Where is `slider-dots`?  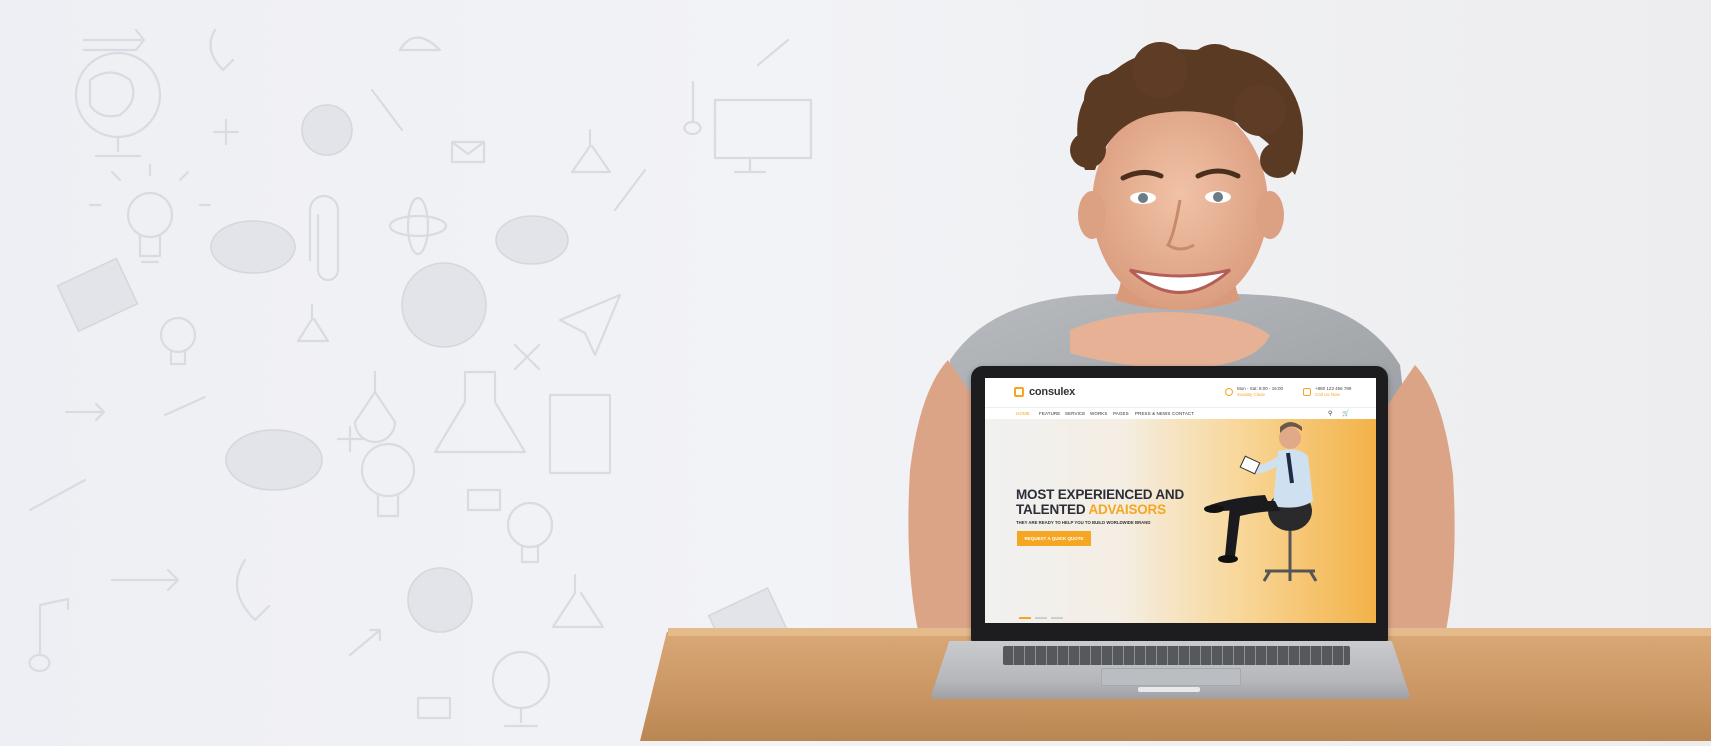 slider-dots is located at coordinates (1043, 614).